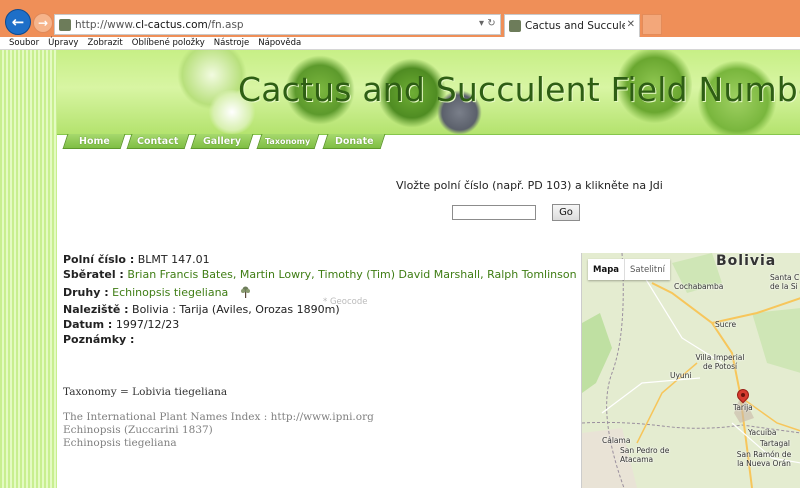 The height and width of the screenshot is (488, 800). What do you see at coordinates (494, 212) in the screenshot?
I see `field-number-input` at bounding box center [494, 212].